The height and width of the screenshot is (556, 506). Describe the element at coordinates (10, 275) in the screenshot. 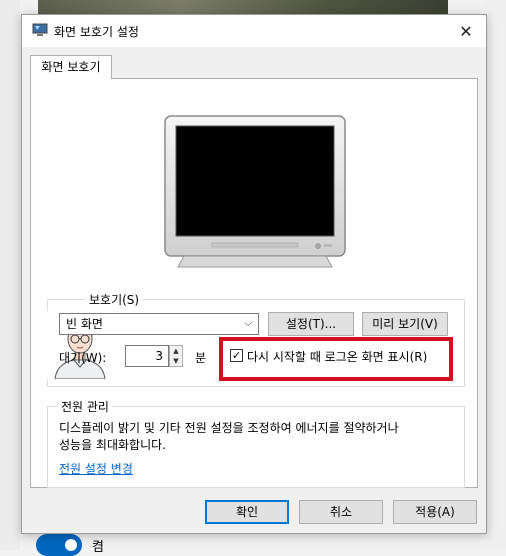

I see `background-left` at that location.